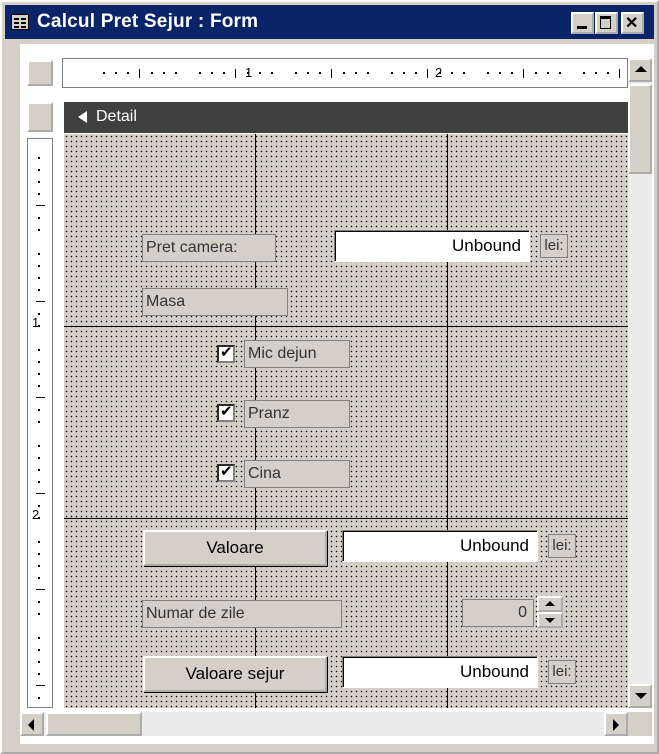 The image size is (659, 754). What do you see at coordinates (640, 70) in the screenshot?
I see `scroll-up-icon` at bounding box center [640, 70].